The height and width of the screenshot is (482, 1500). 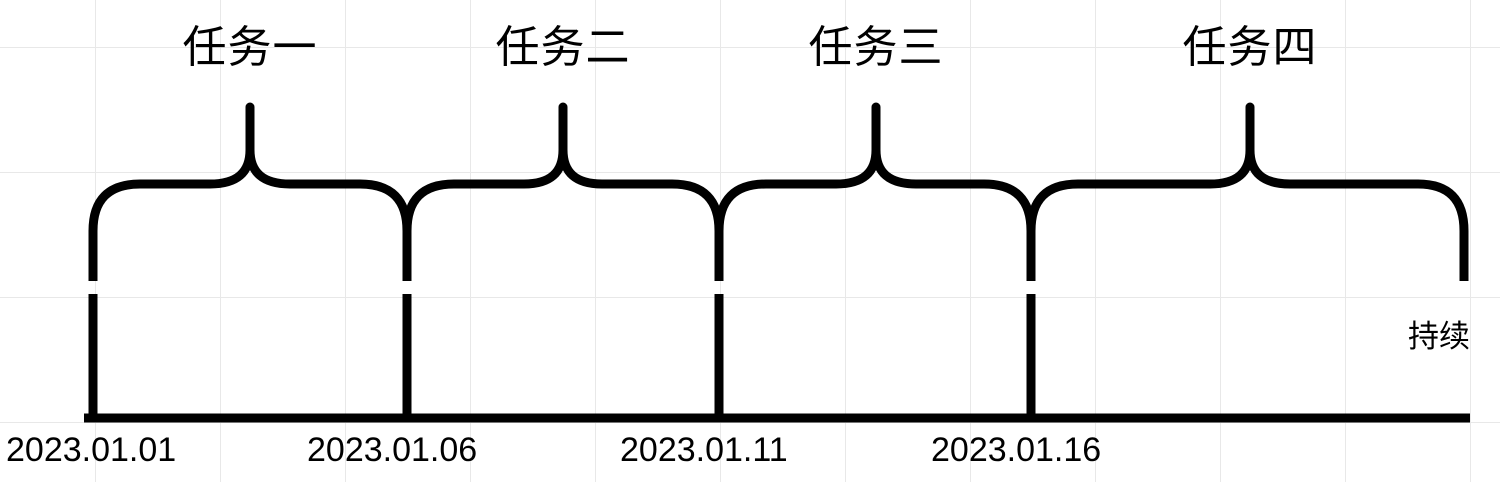 What do you see at coordinates (1439, 337) in the screenshot?
I see `ongoing-label: 持续` at bounding box center [1439, 337].